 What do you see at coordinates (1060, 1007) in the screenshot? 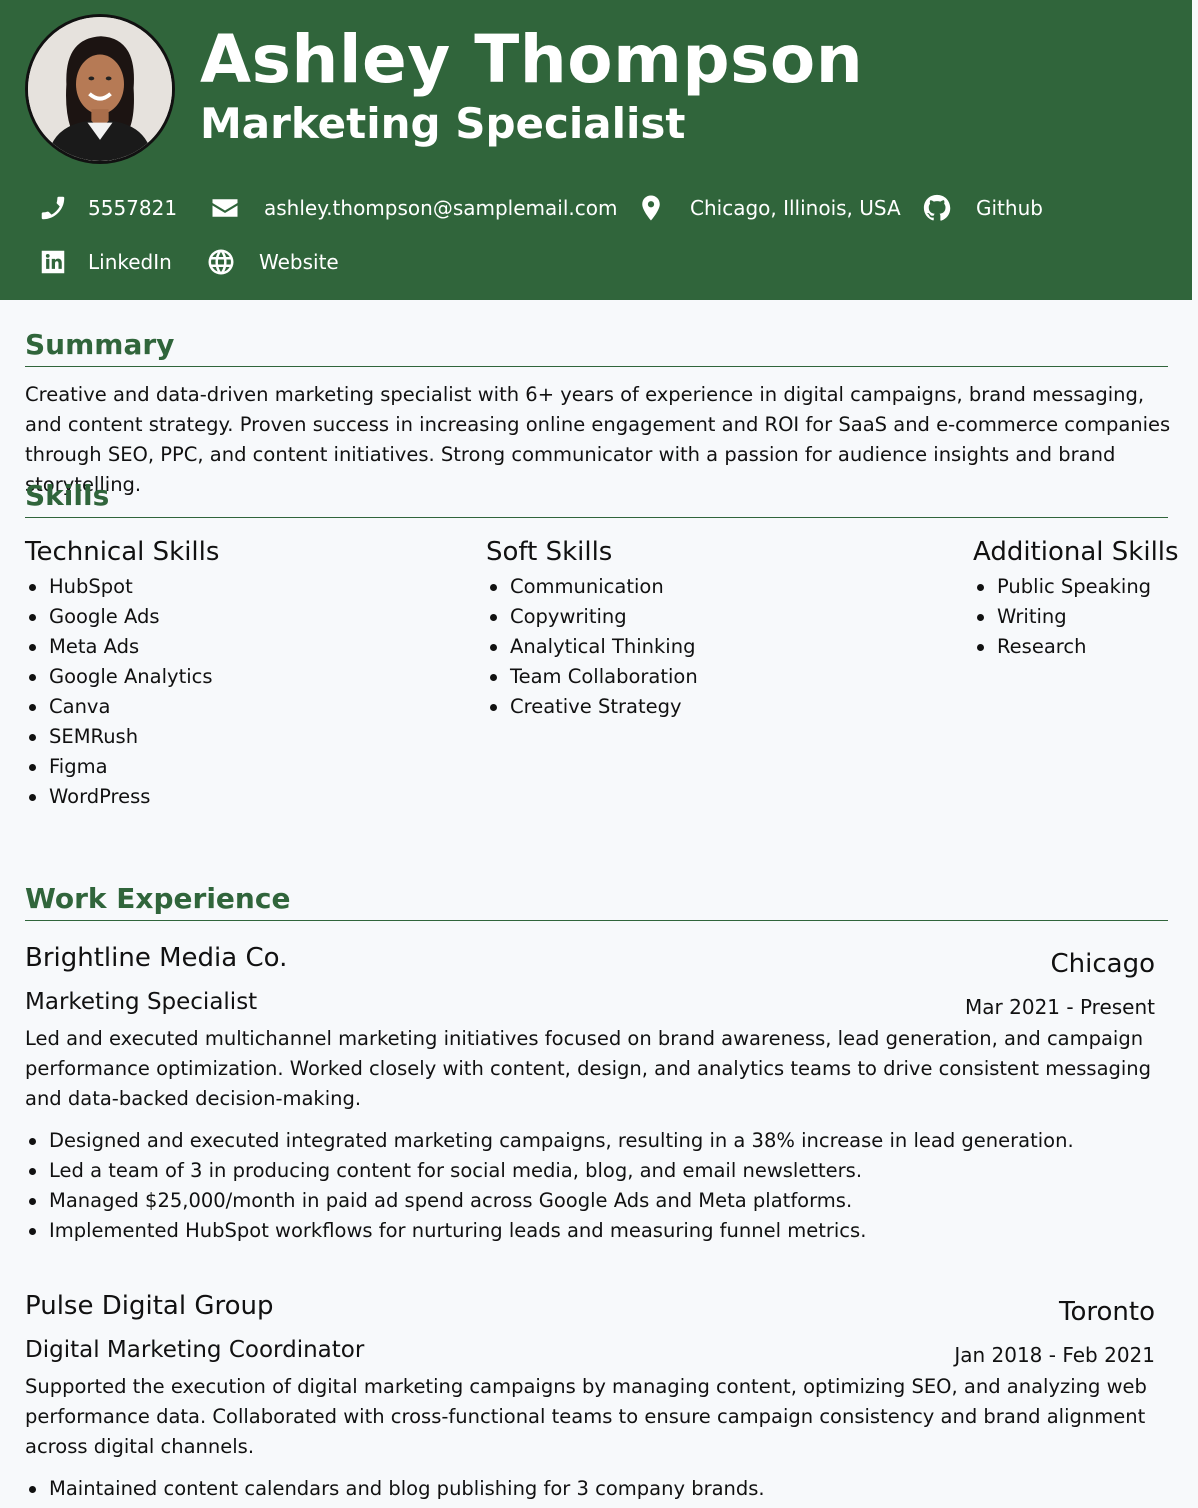
I see `job-dates: Mar 2021 - Present` at bounding box center [1060, 1007].